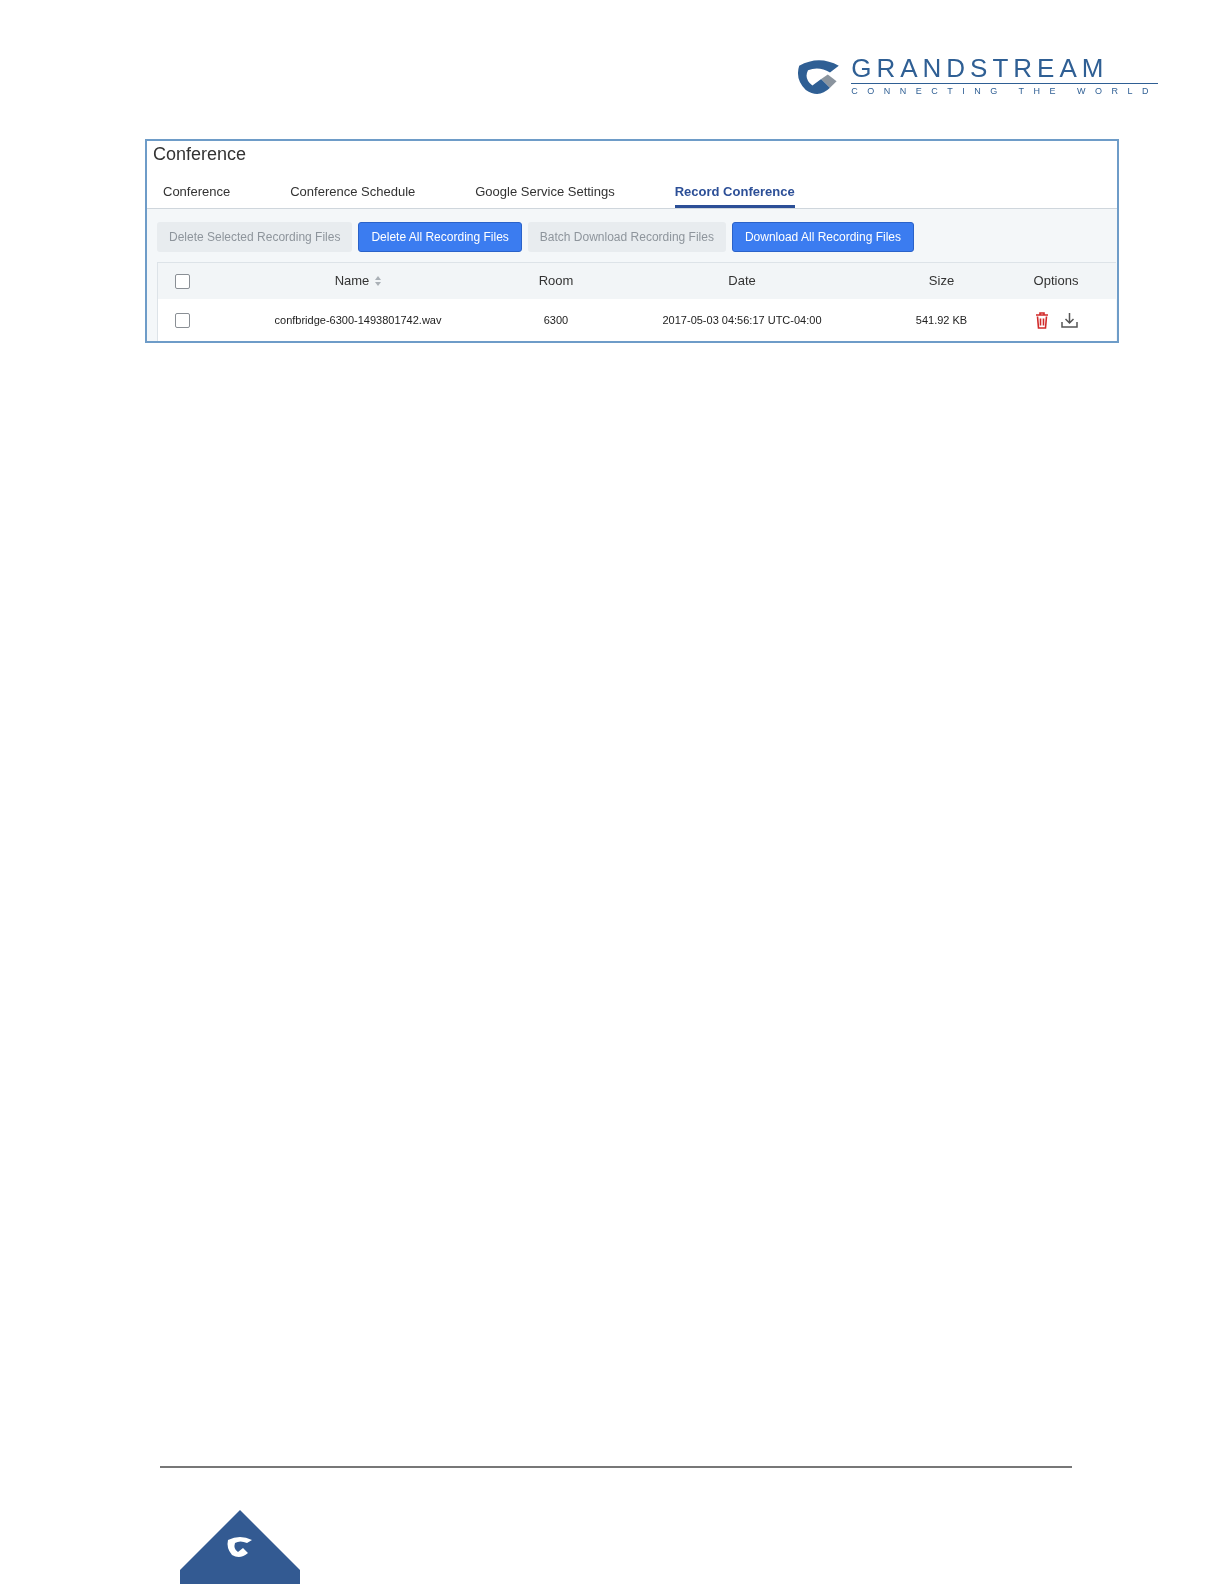 The height and width of the screenshot is (1584, 1224). I want to click on column-header: Options, so click(1056, 281).